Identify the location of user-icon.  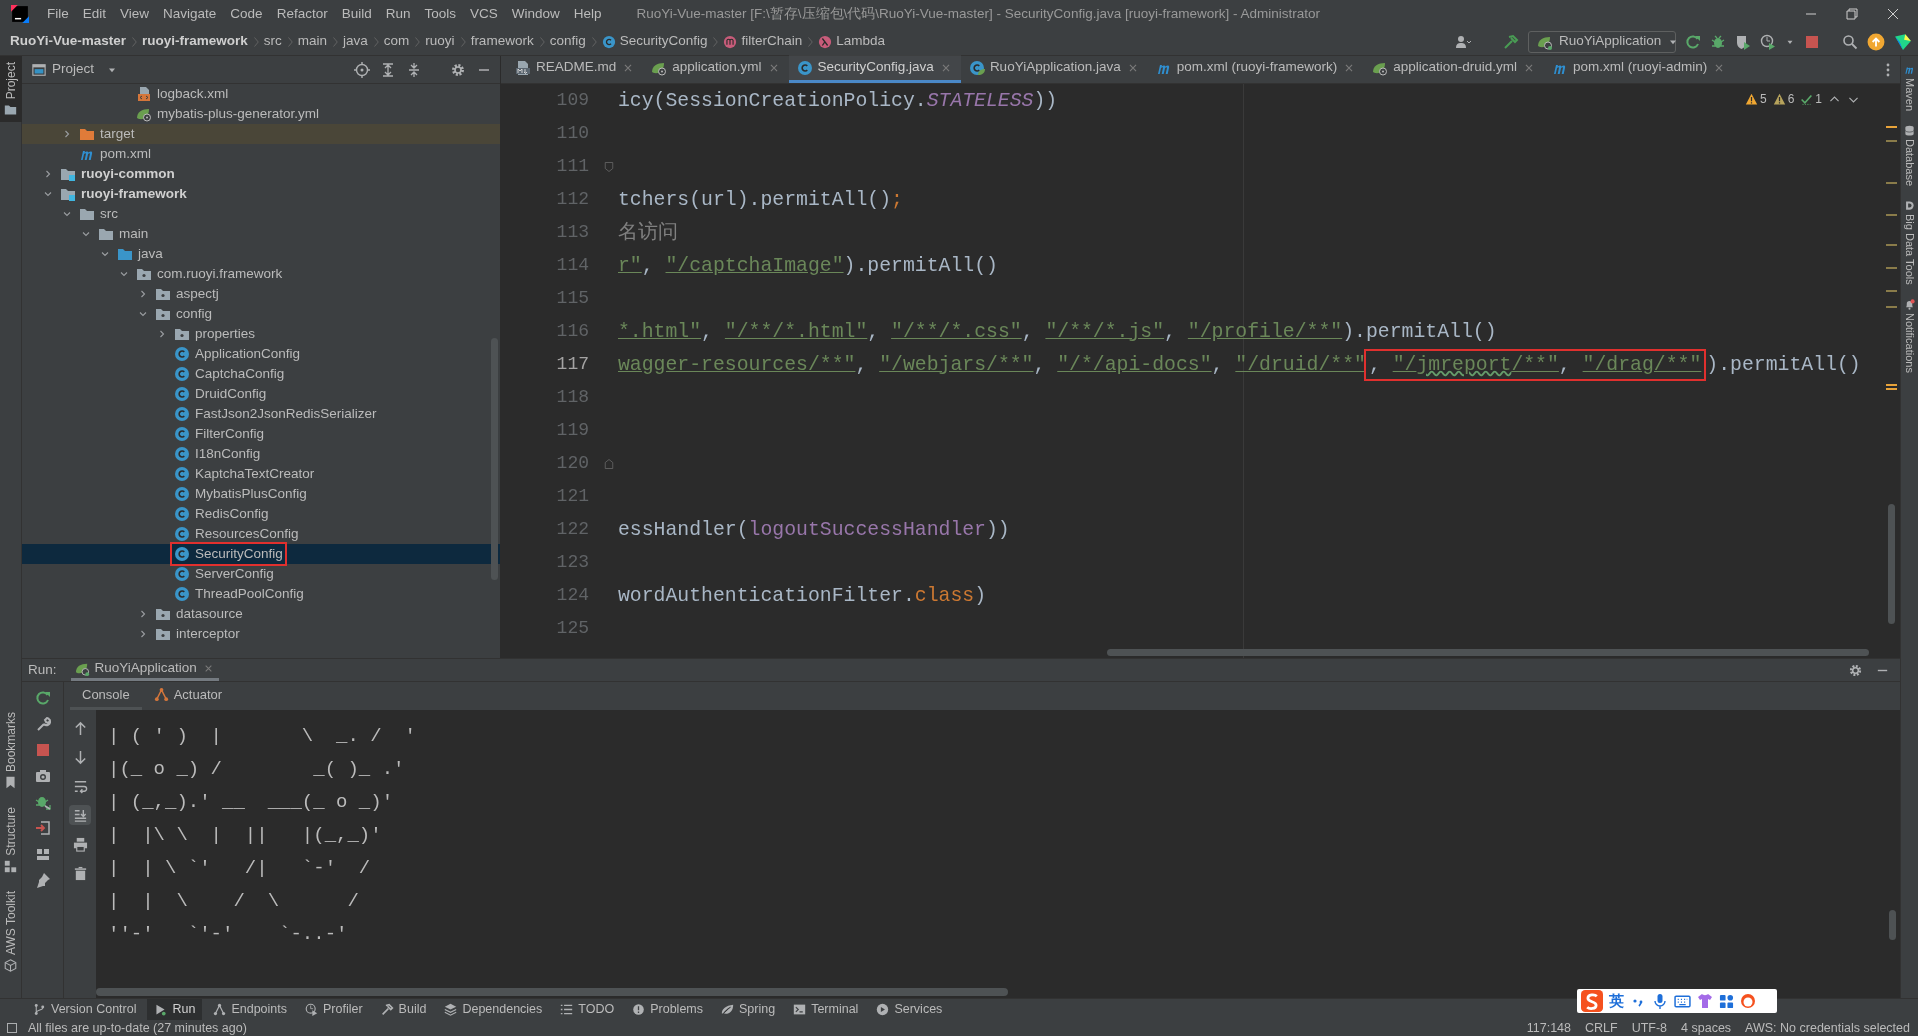
(1463, 41).